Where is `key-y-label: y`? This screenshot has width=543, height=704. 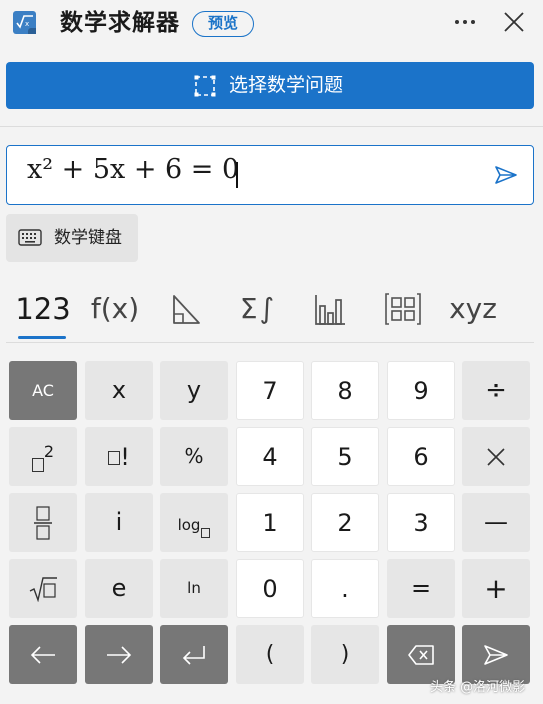
key-y-label: y is located at coordinates (194, 390).